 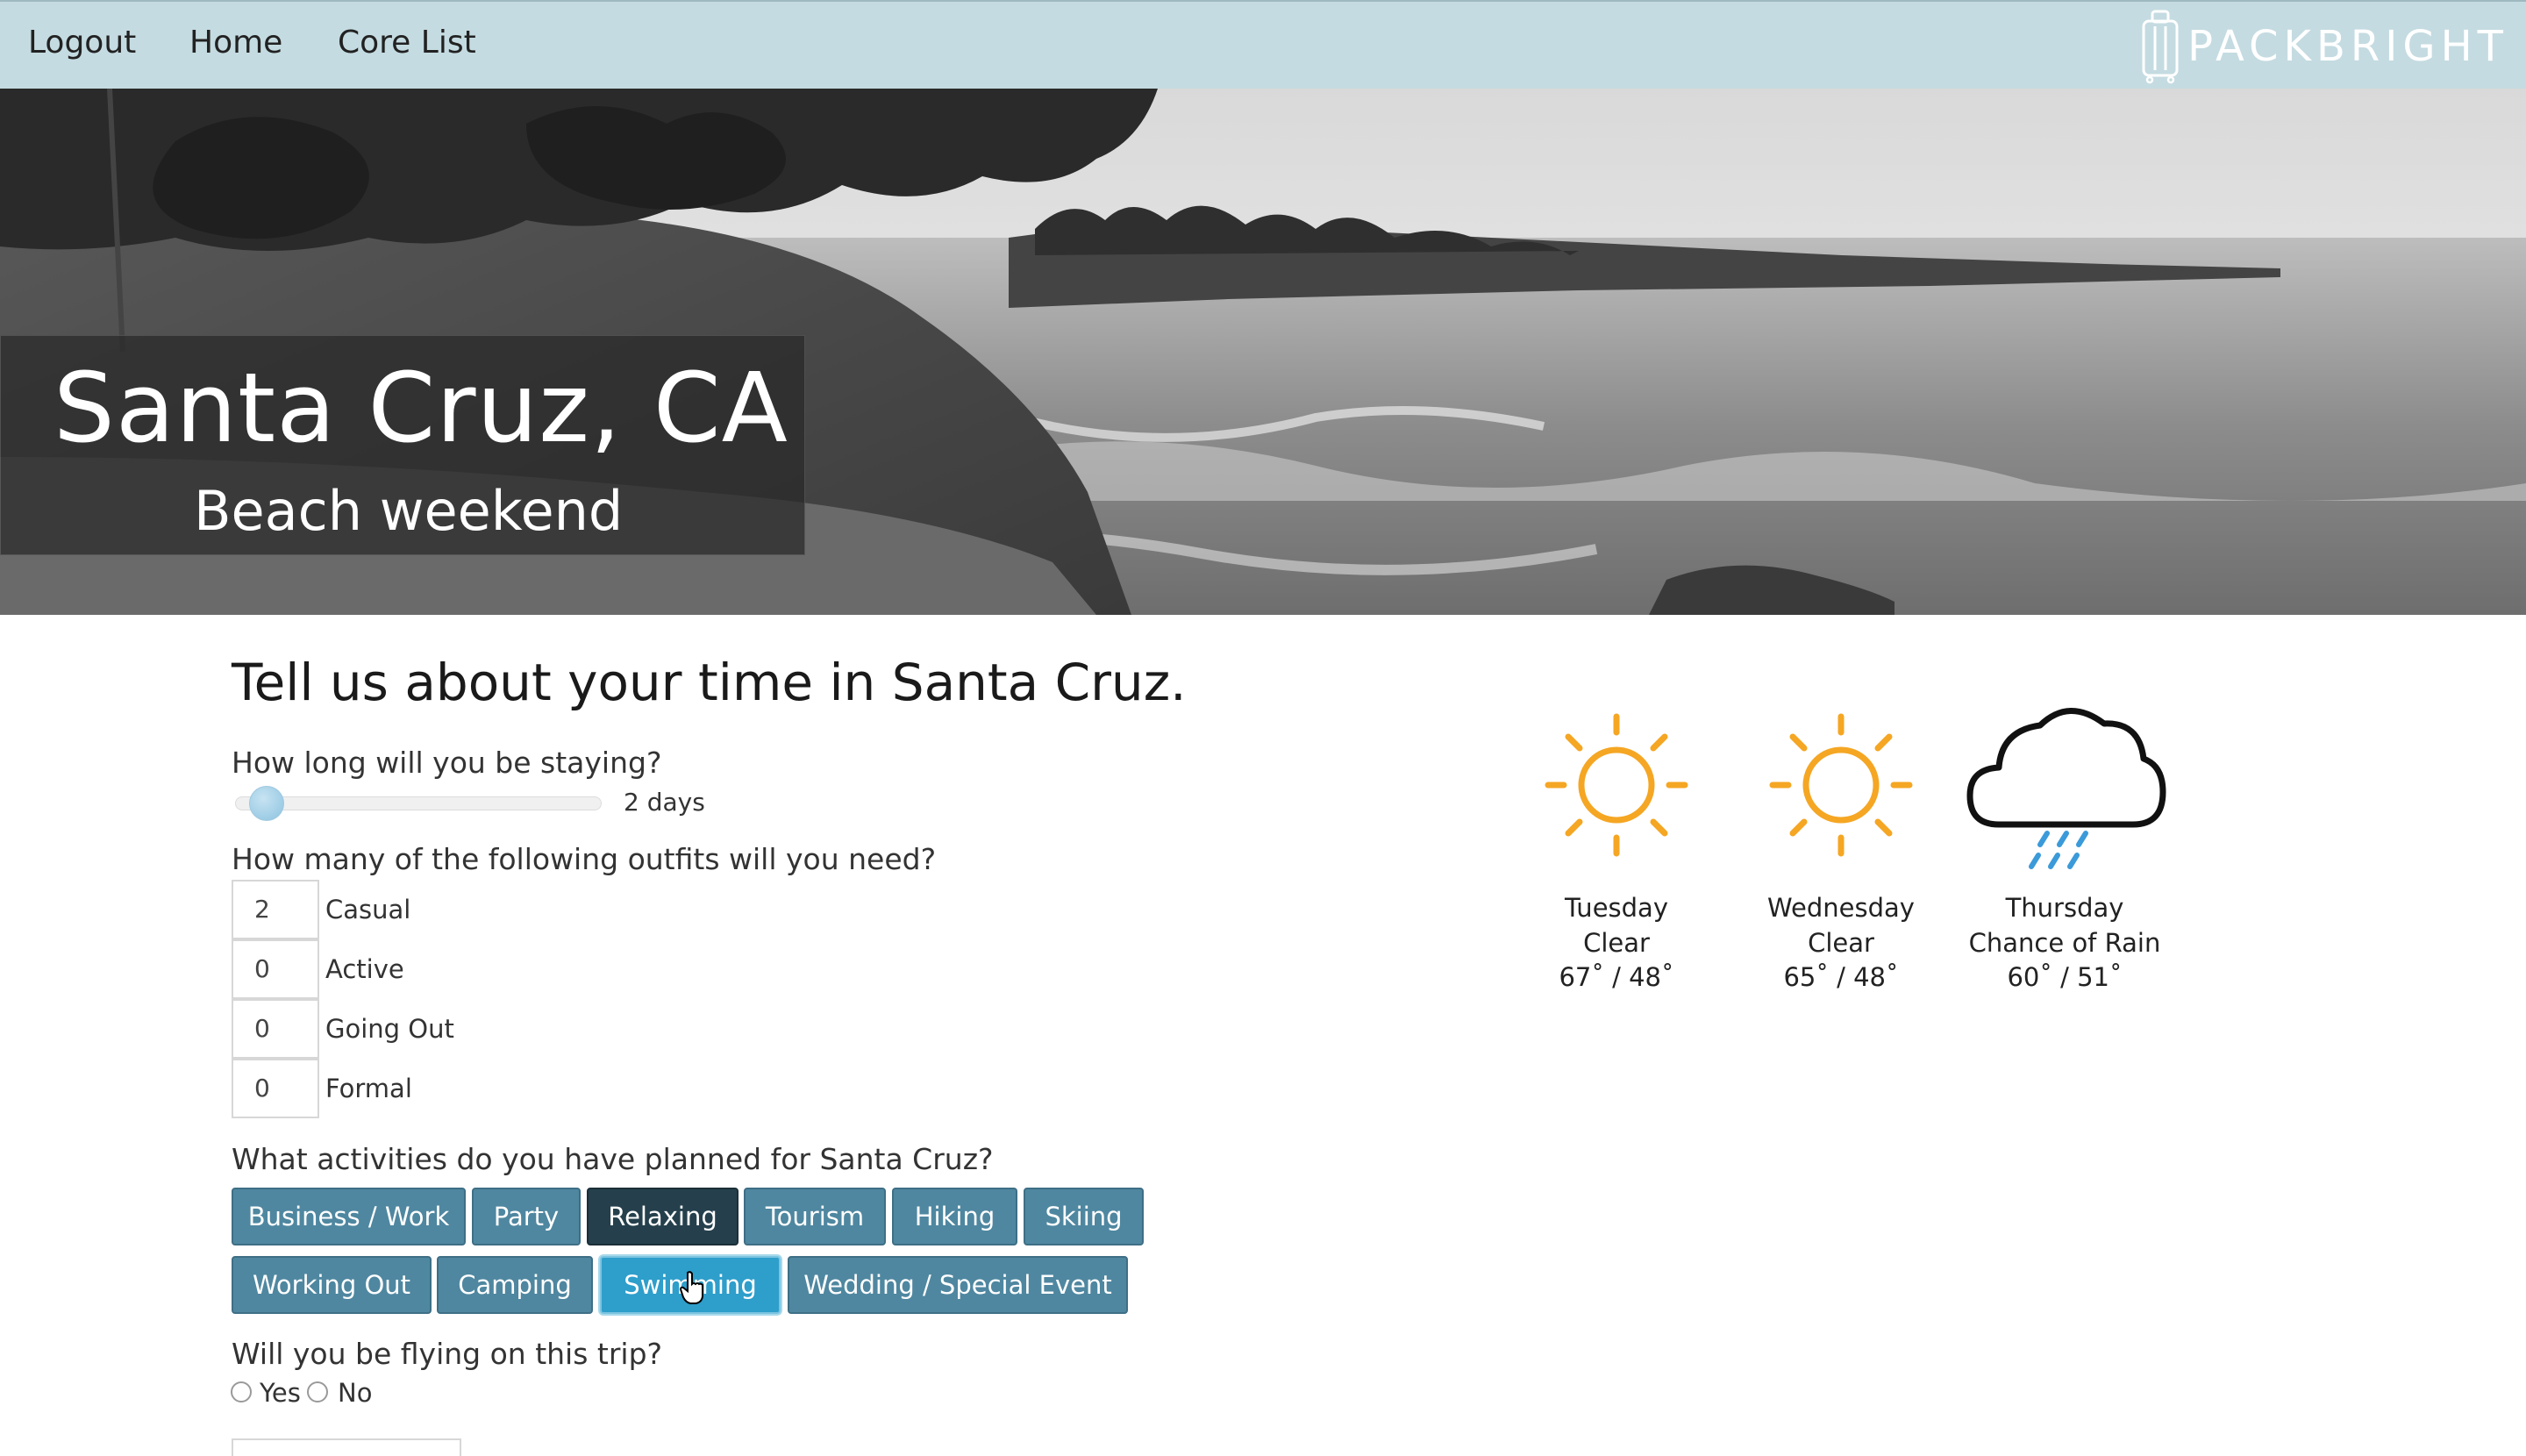 What do you see at coordinates (663, 1216) in the screenshot?
I see `activity-relaxing-button: Relaxing` at bounding box center [663, 1216].